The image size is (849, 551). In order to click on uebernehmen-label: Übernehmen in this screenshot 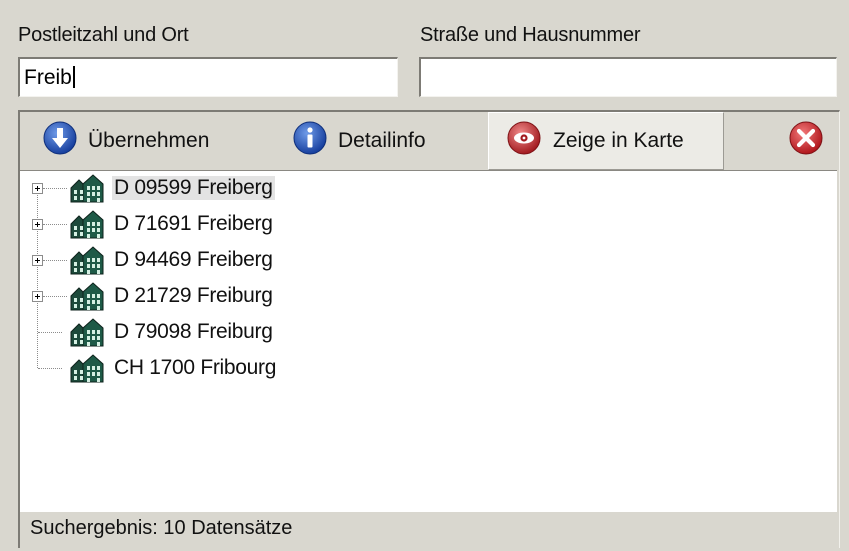, I will do `click(149, 140)`.